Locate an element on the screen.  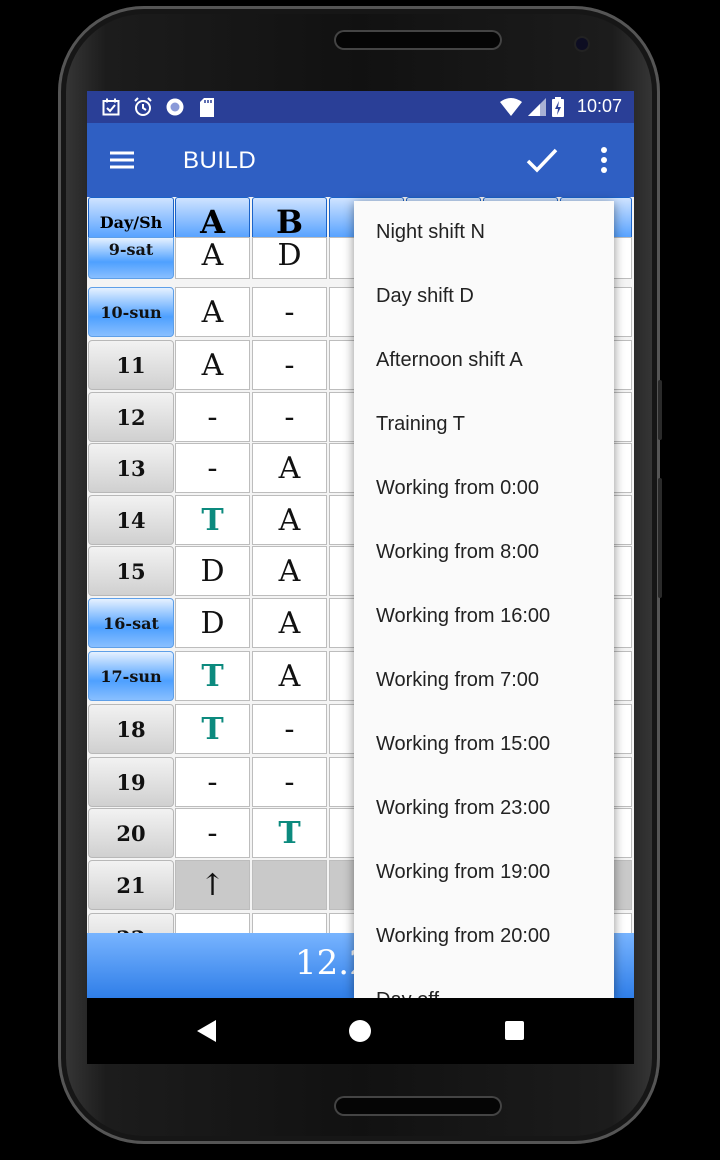
dropdown-item: Day shift D is located at coordinates (425, 296).